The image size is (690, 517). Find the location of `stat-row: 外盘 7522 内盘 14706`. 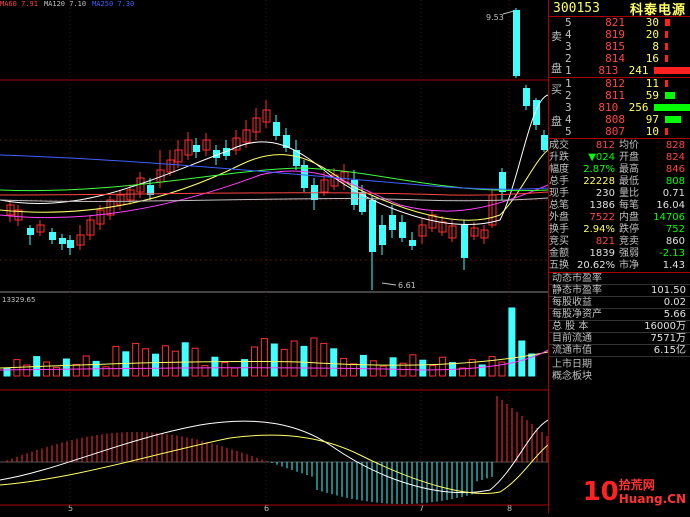

stat-row: 外盘 7522 内盘 14706 is located at coordinates (619, 218).